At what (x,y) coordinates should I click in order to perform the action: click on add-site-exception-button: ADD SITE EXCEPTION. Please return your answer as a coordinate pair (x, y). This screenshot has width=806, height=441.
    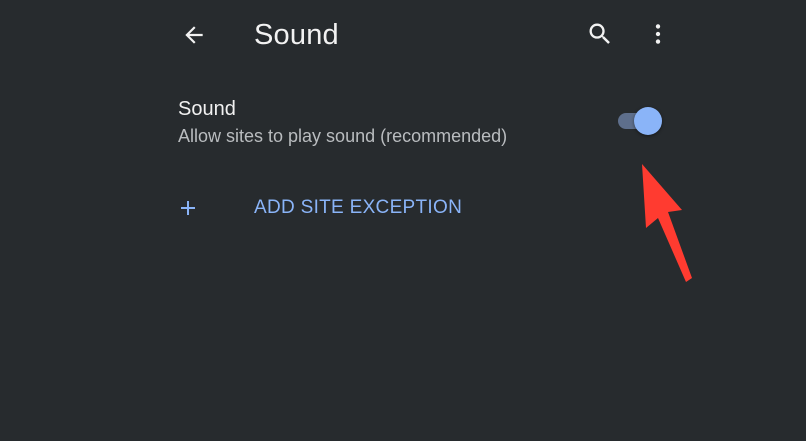
    Looking at the image, I should click on (330, 208).